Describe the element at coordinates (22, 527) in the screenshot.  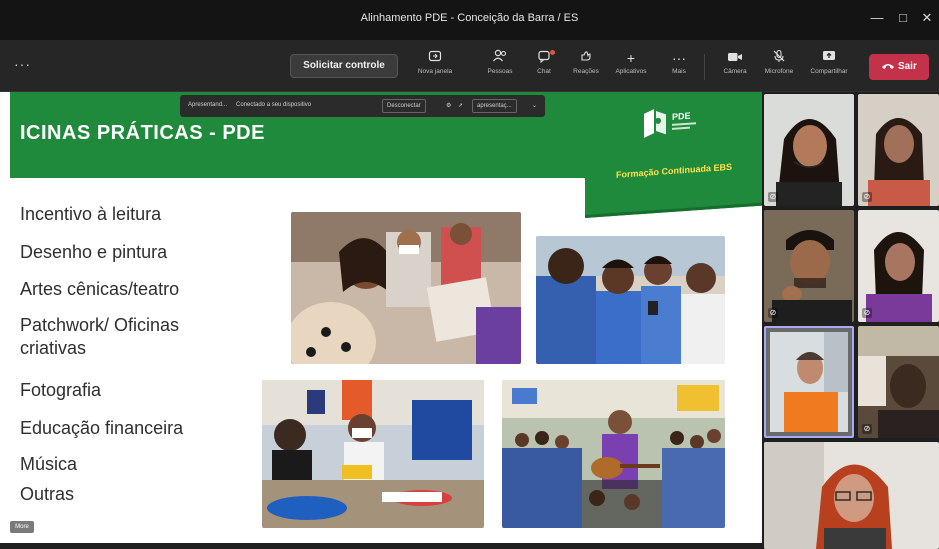
I see `more-tag: More` at that location.